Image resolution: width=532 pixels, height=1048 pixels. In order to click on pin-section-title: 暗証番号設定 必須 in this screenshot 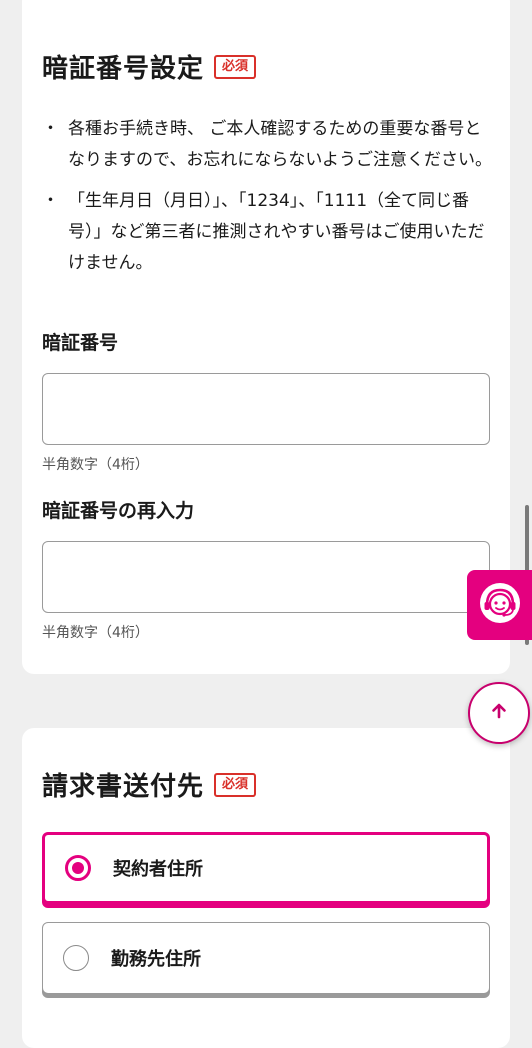, I will do `click(149, 66)`.